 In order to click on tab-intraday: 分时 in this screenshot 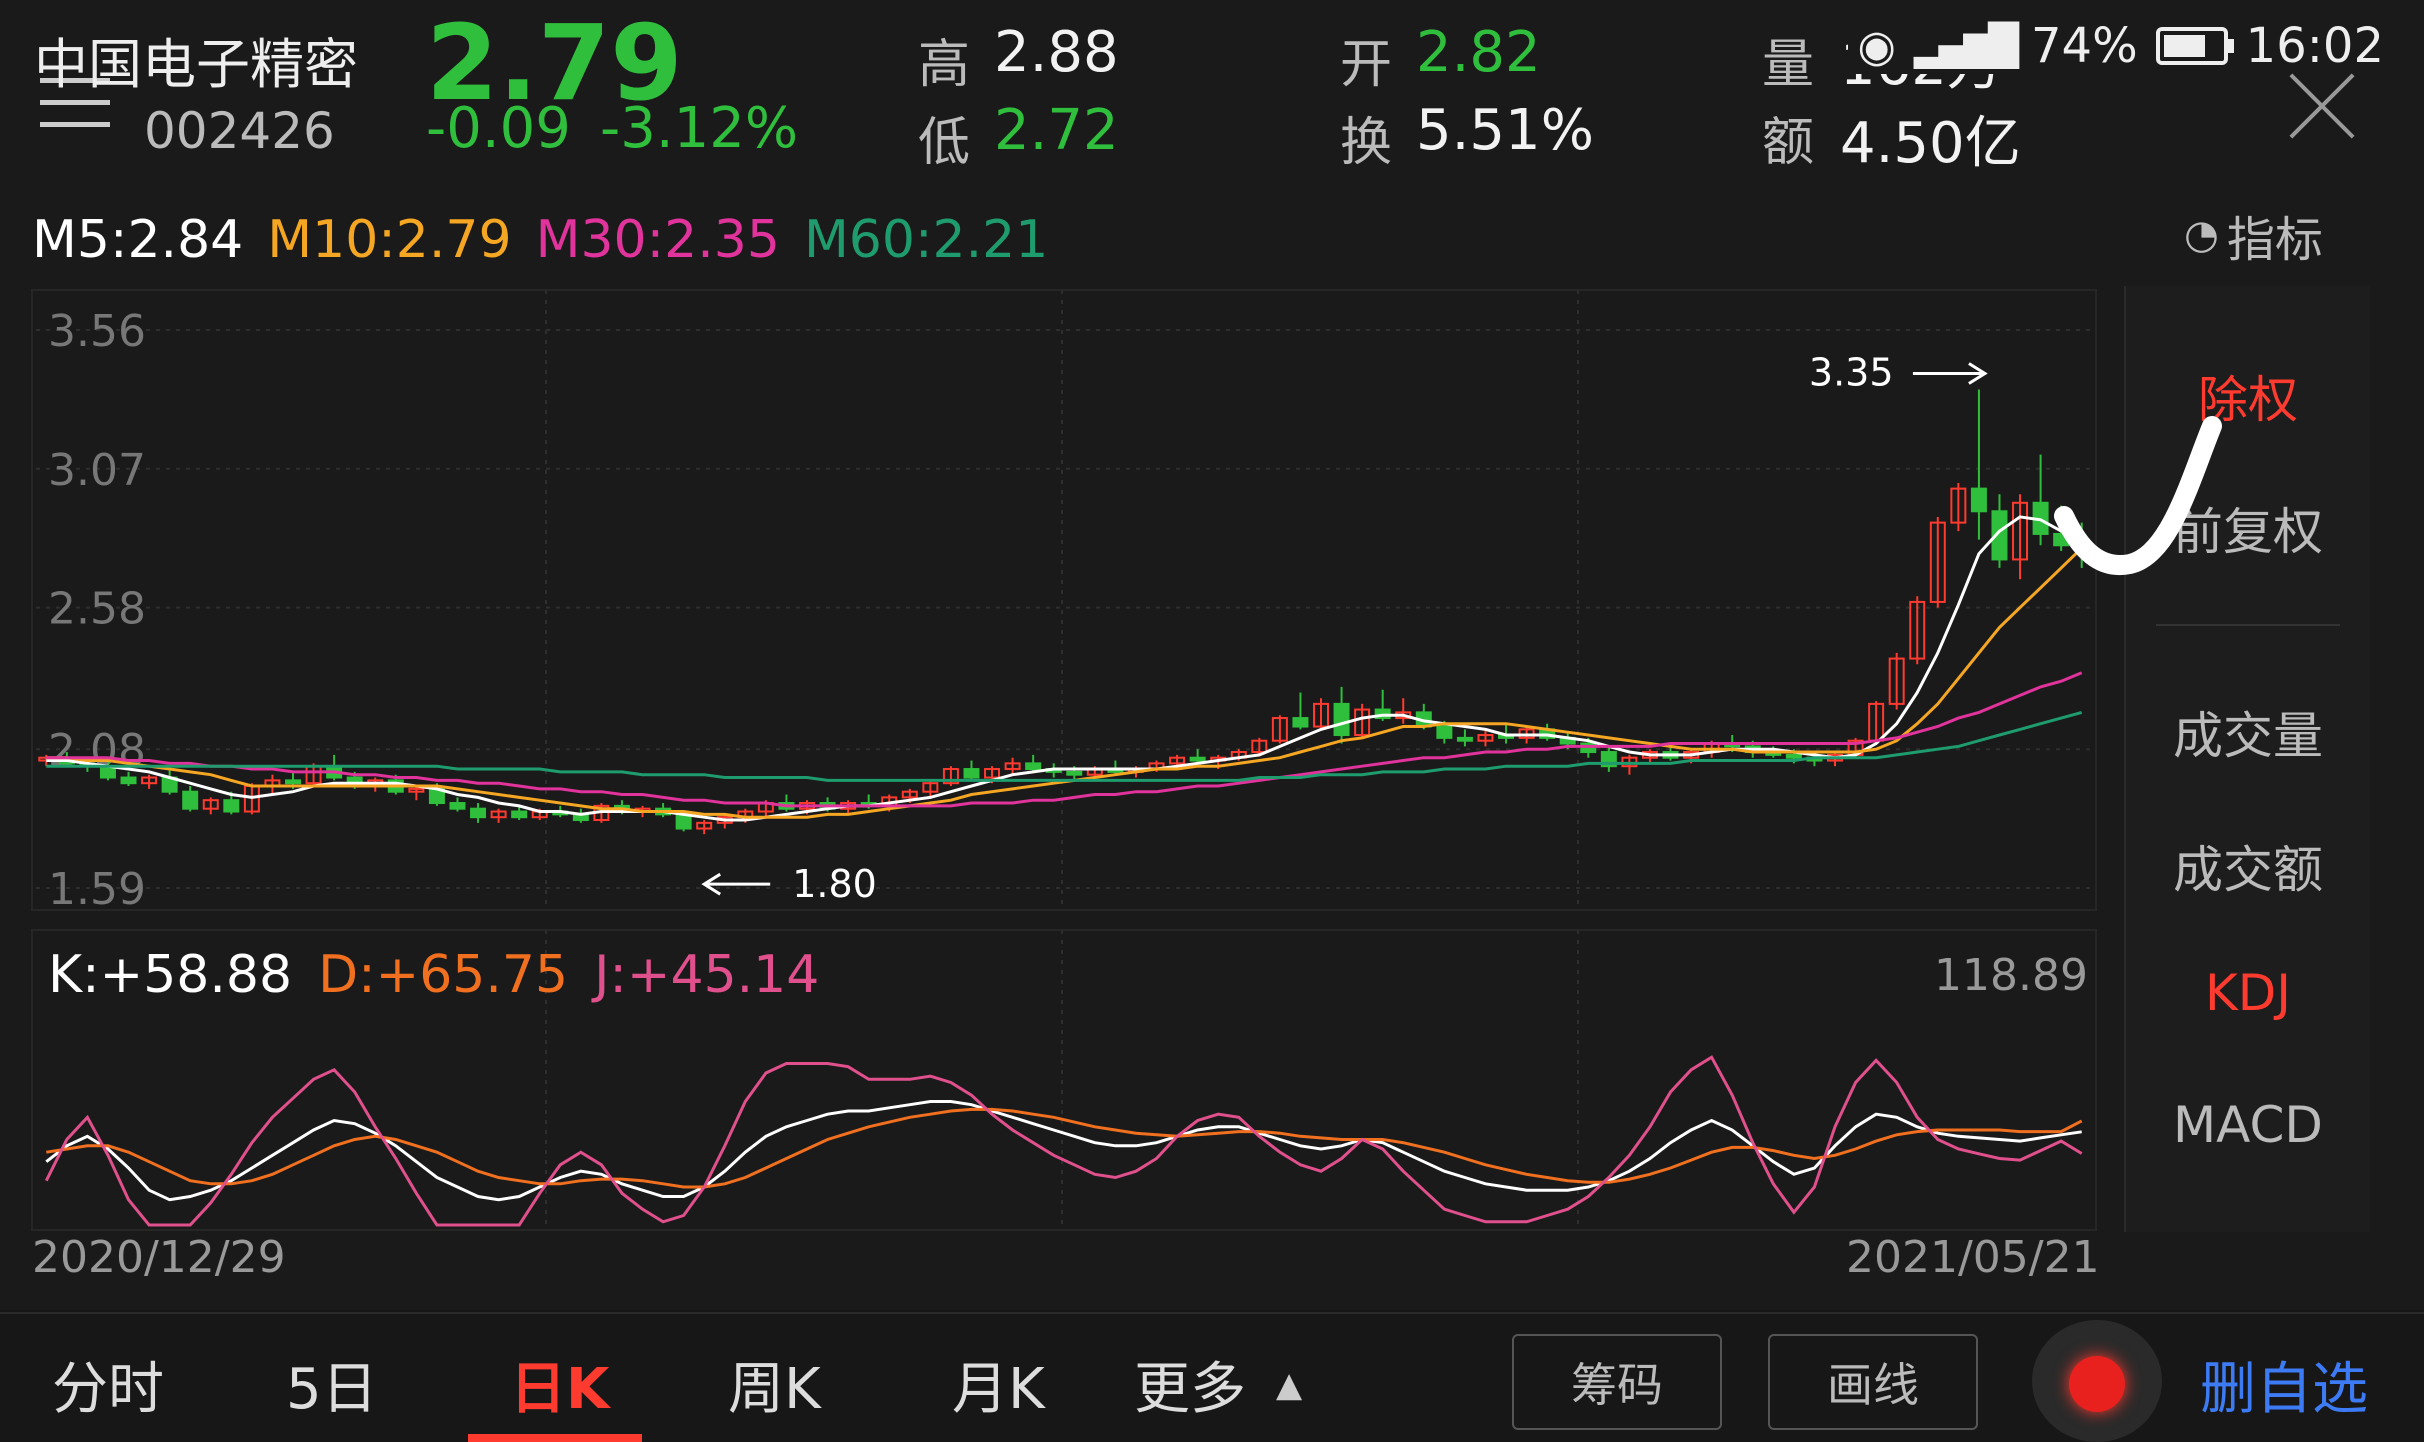, I will do `click(108, 1384)`.